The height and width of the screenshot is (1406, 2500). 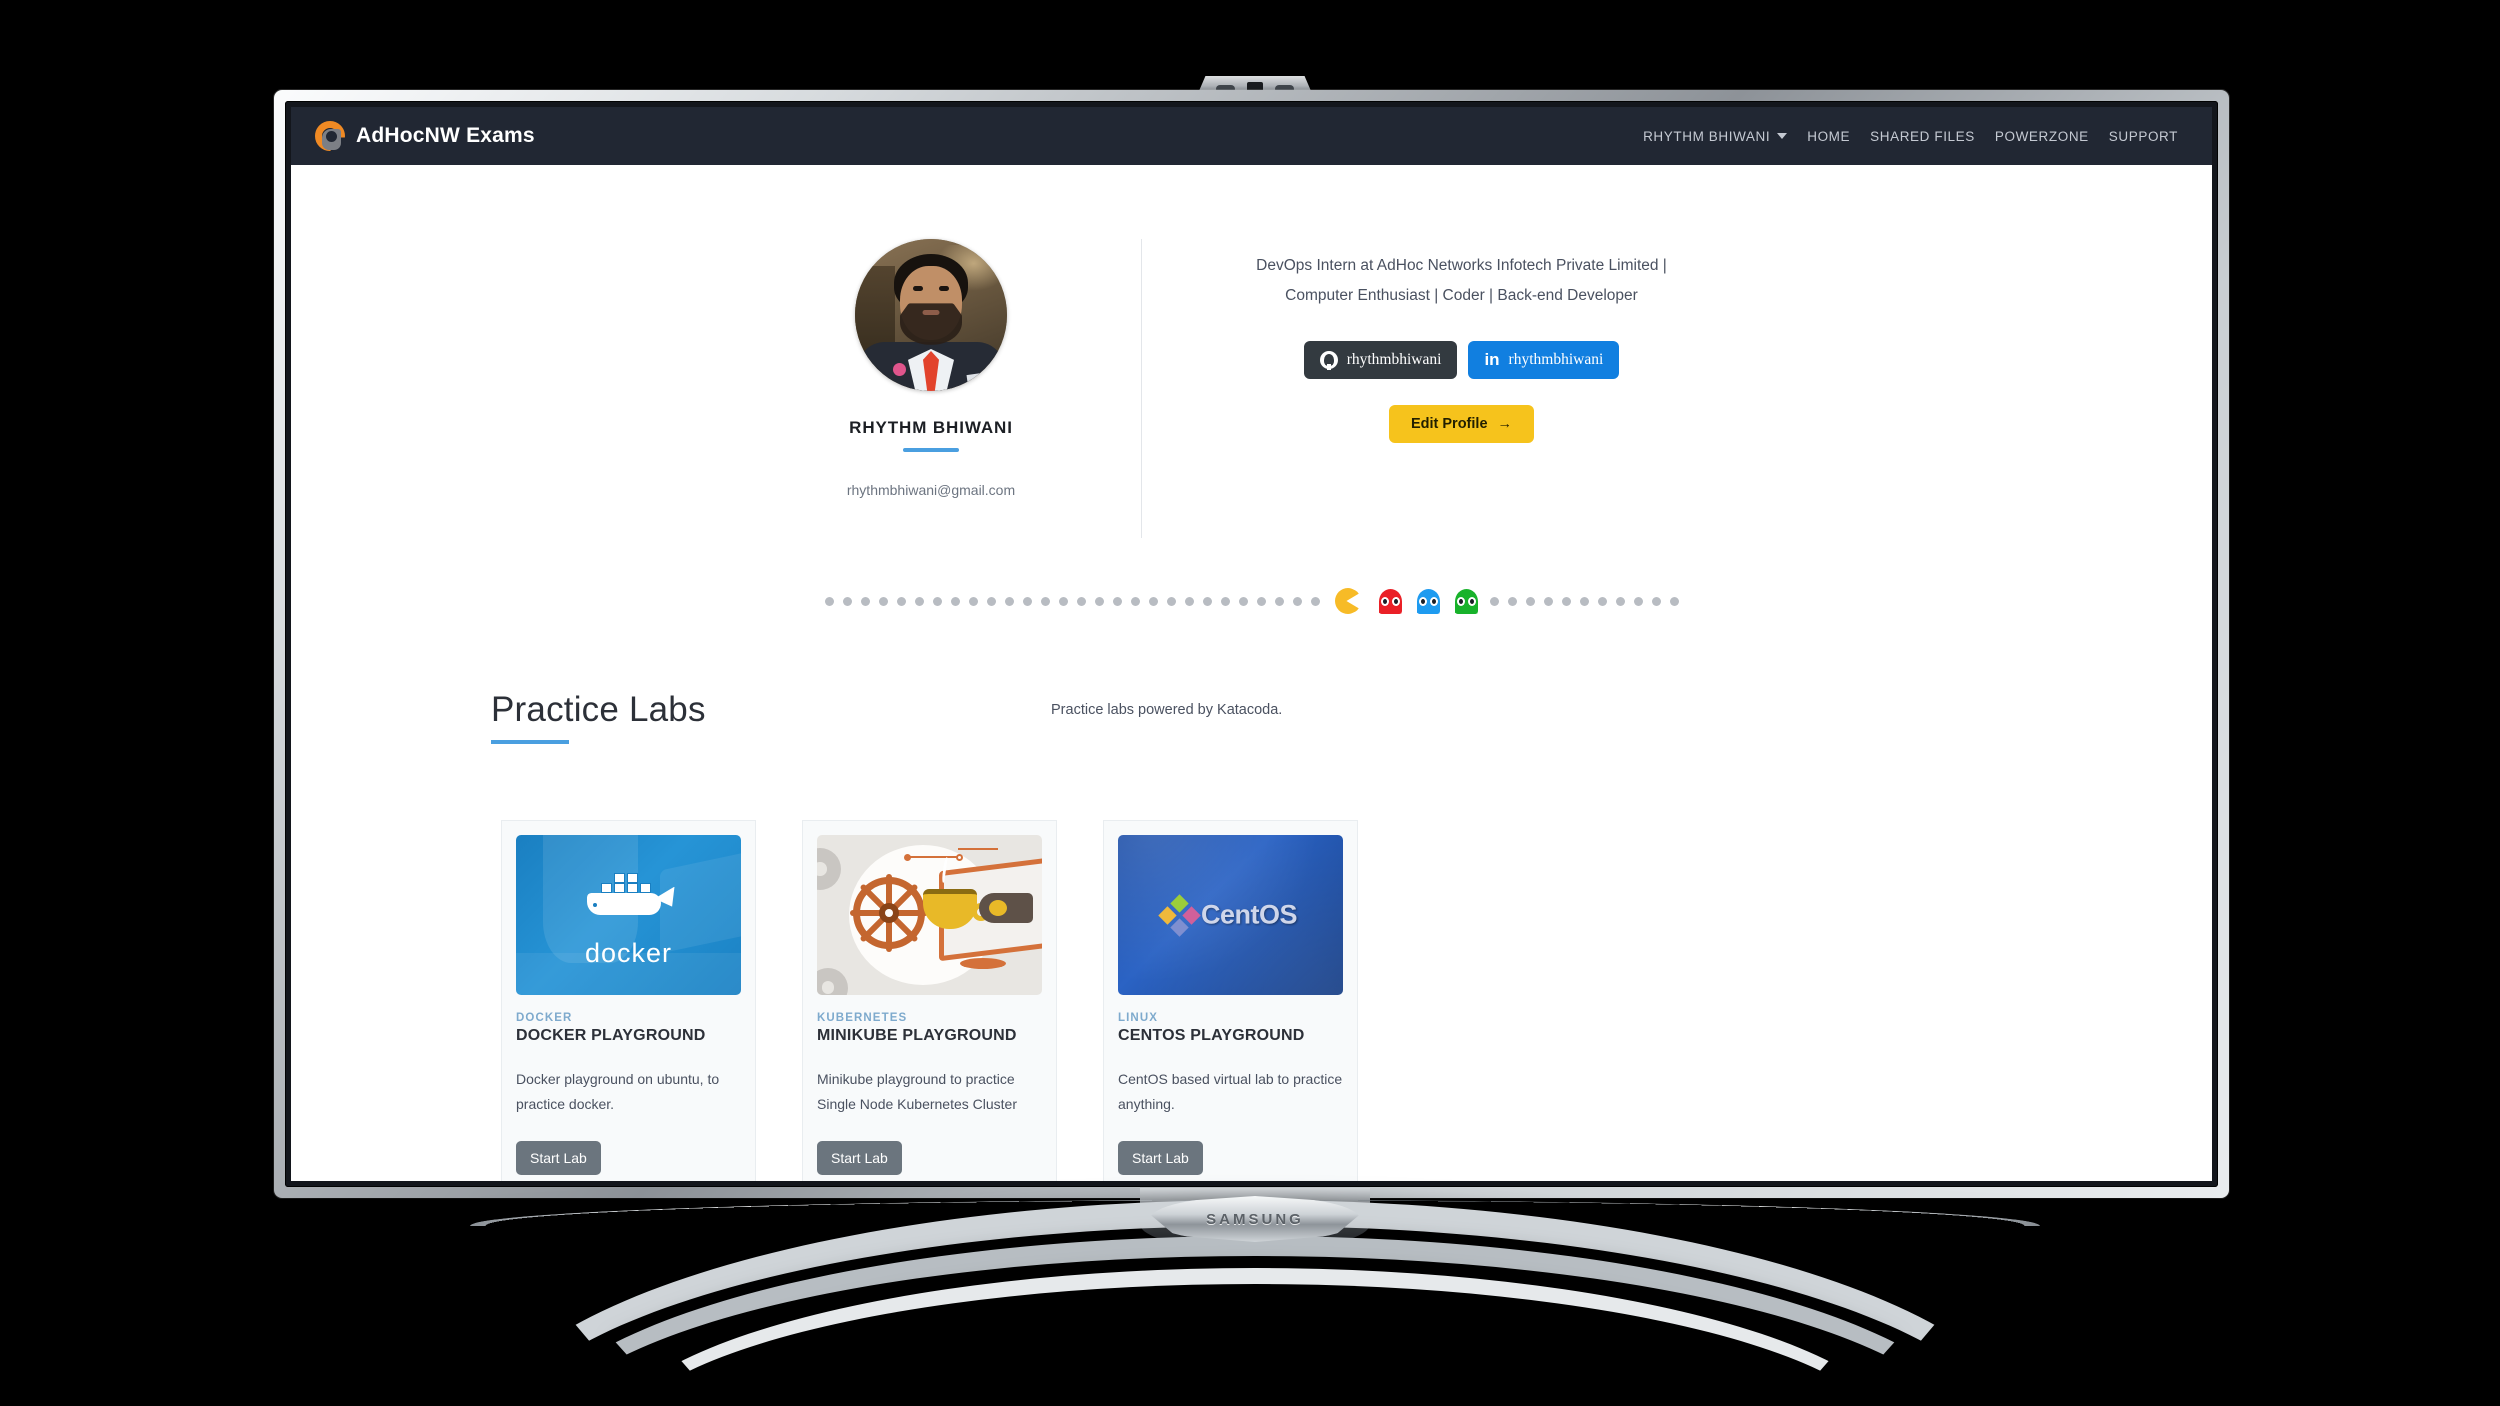 I want to click on github-link-button: rhythmbhiwani, so click(x=1380, y=360).